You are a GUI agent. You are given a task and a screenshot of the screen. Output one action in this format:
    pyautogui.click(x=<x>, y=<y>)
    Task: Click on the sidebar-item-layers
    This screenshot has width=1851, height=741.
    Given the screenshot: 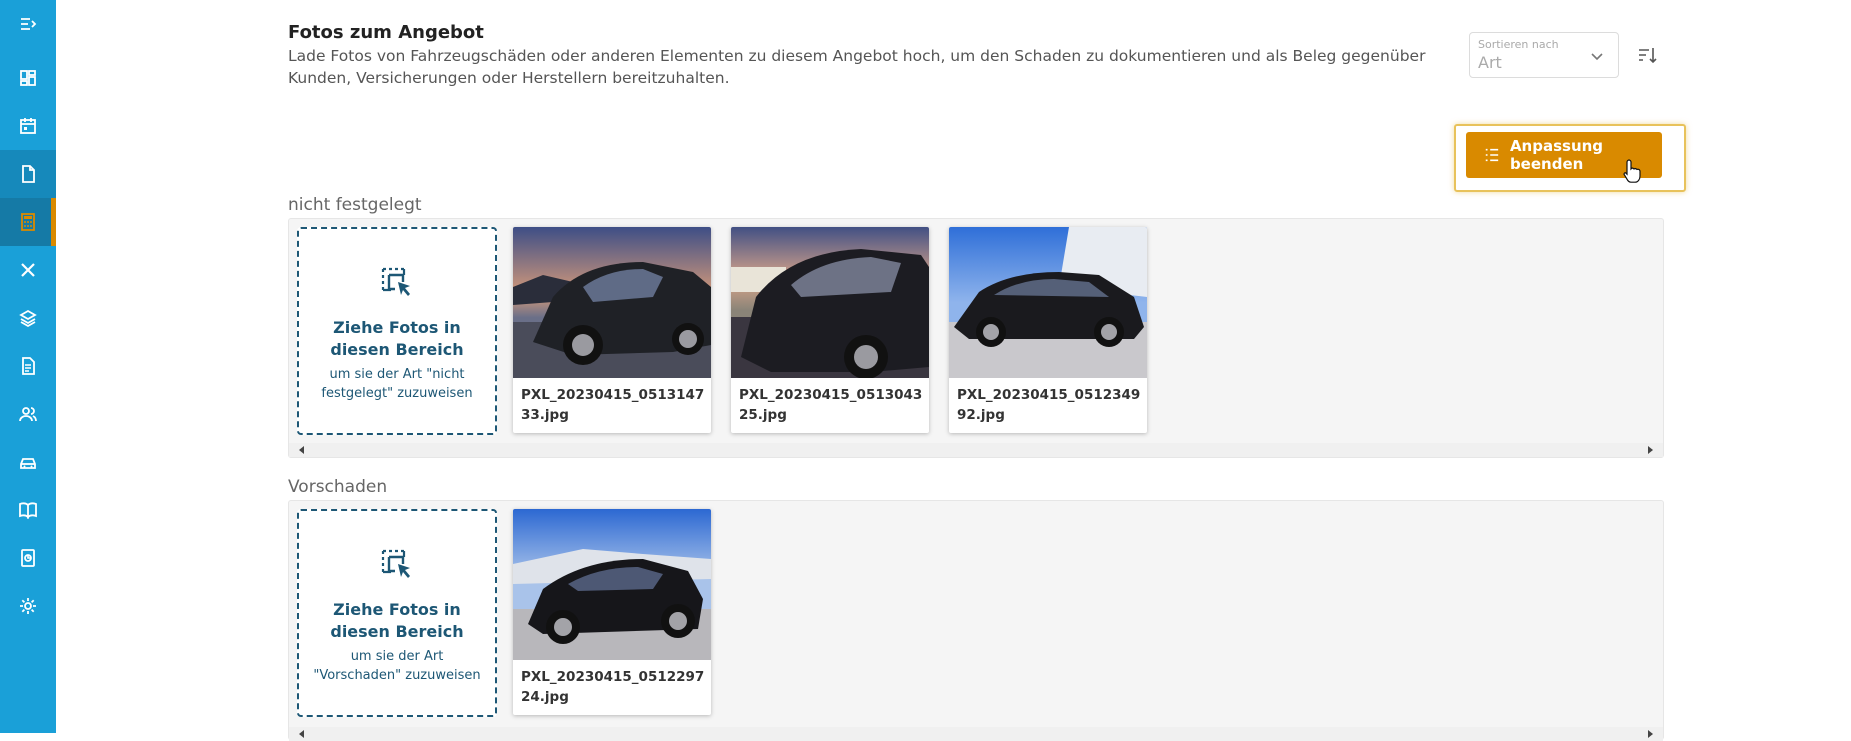 What is the action you would take?
    pyautogui.click(x=28, y=318)
    